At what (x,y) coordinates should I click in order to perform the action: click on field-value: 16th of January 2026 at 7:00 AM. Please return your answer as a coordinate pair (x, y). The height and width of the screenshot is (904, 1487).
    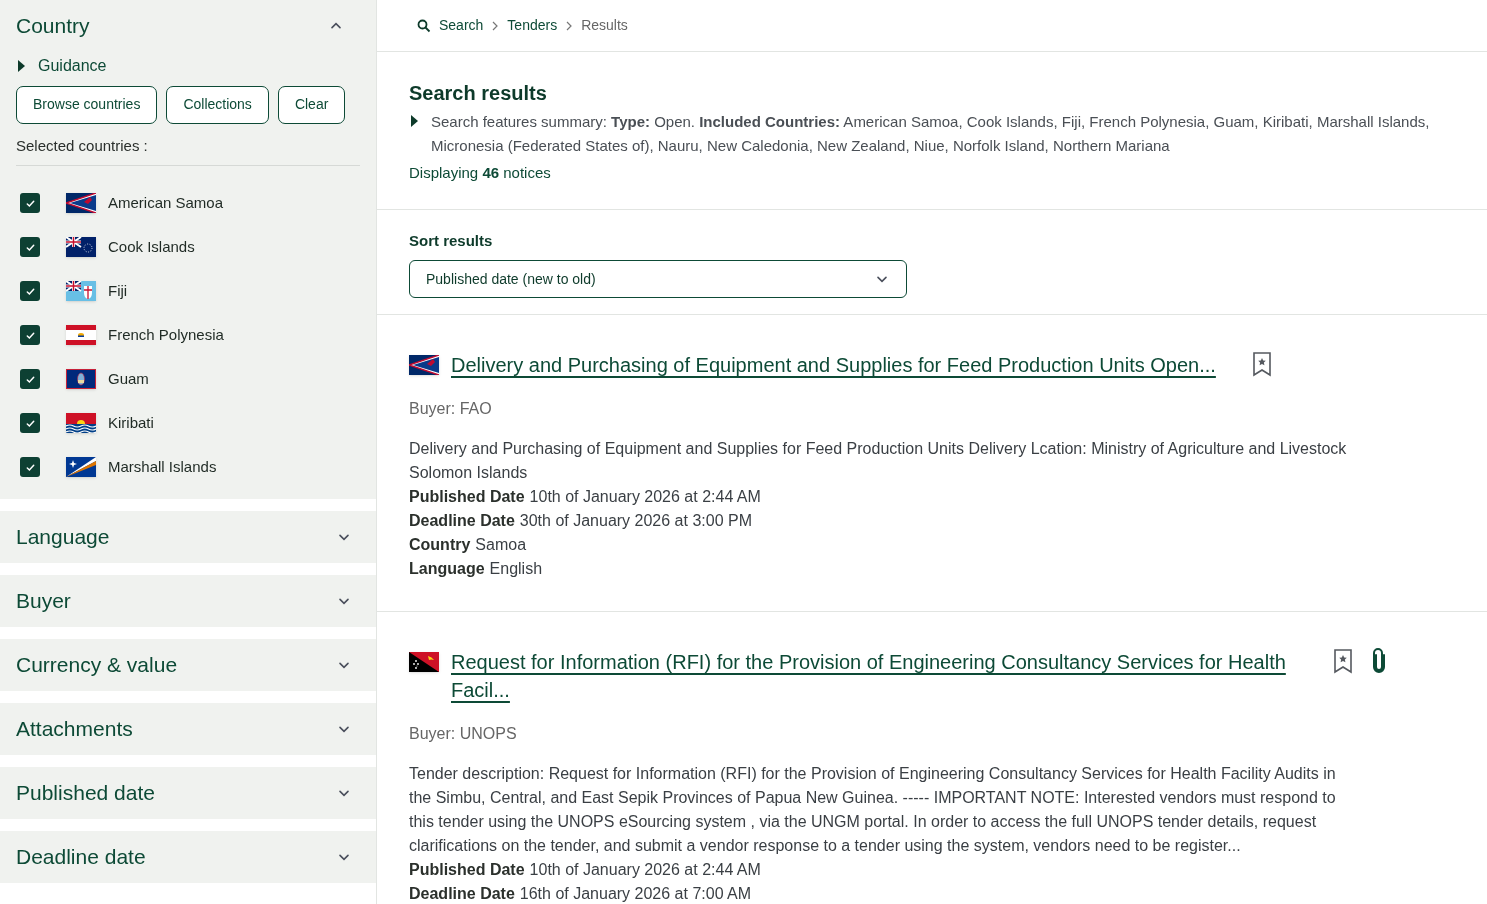
    Looking at the image, I should click on (635, 894).